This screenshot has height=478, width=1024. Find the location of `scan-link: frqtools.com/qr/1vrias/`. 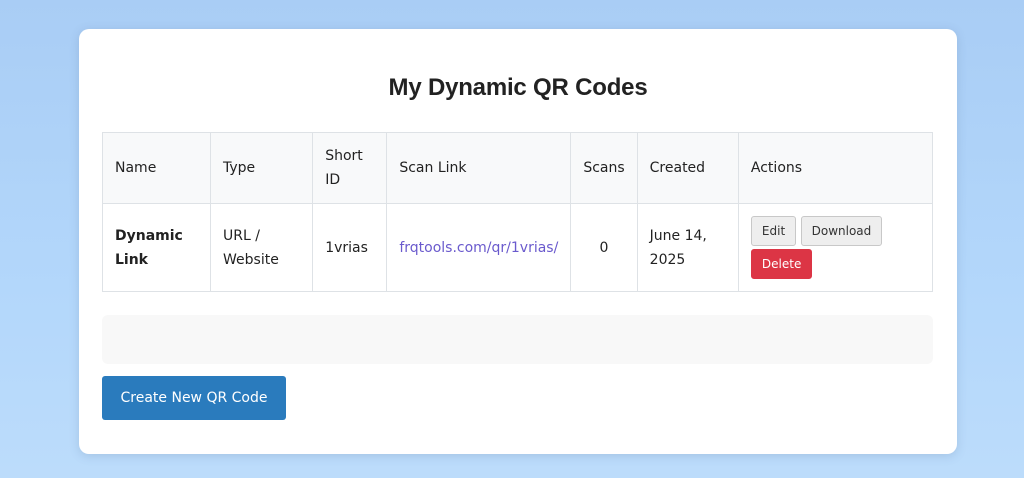

scan-link: frqtools.com/qr/1vrias/ is located at coordinates (478, 248).